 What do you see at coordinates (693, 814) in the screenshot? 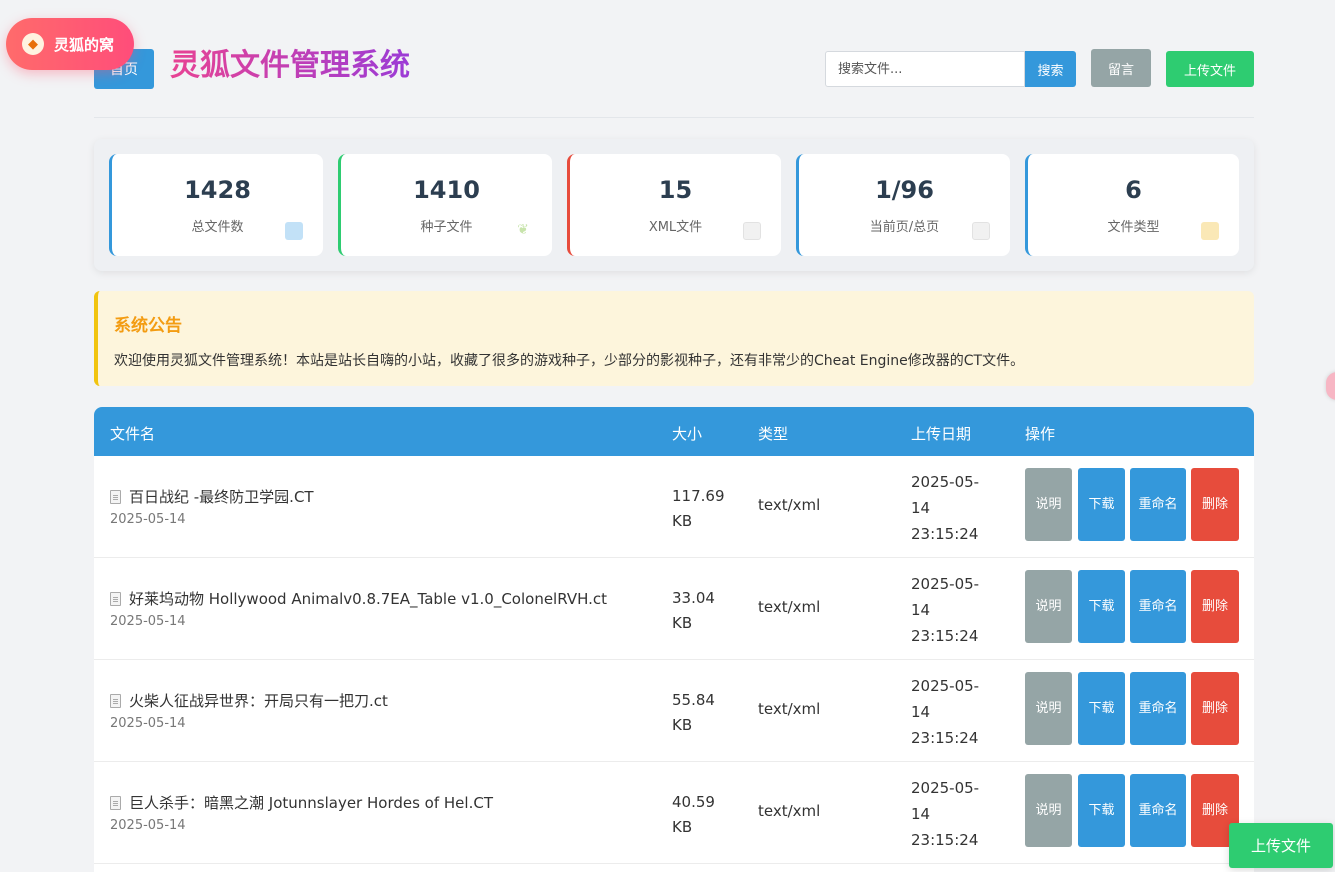
I see `file-size: 40.59 KB` at bounding box center [693, 814].